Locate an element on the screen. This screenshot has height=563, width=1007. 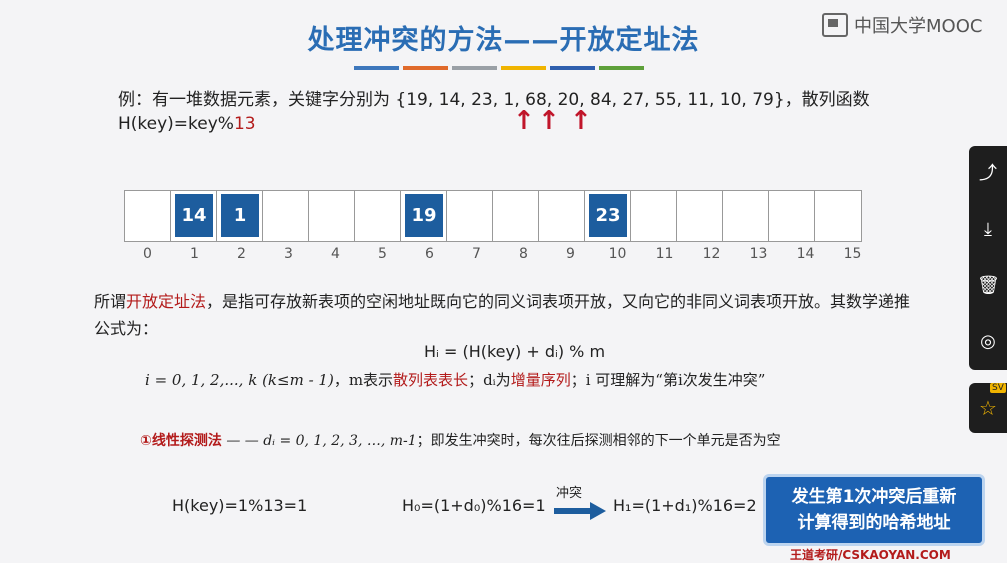
share-icon: ⤴ is located at coordinates (988, 174).